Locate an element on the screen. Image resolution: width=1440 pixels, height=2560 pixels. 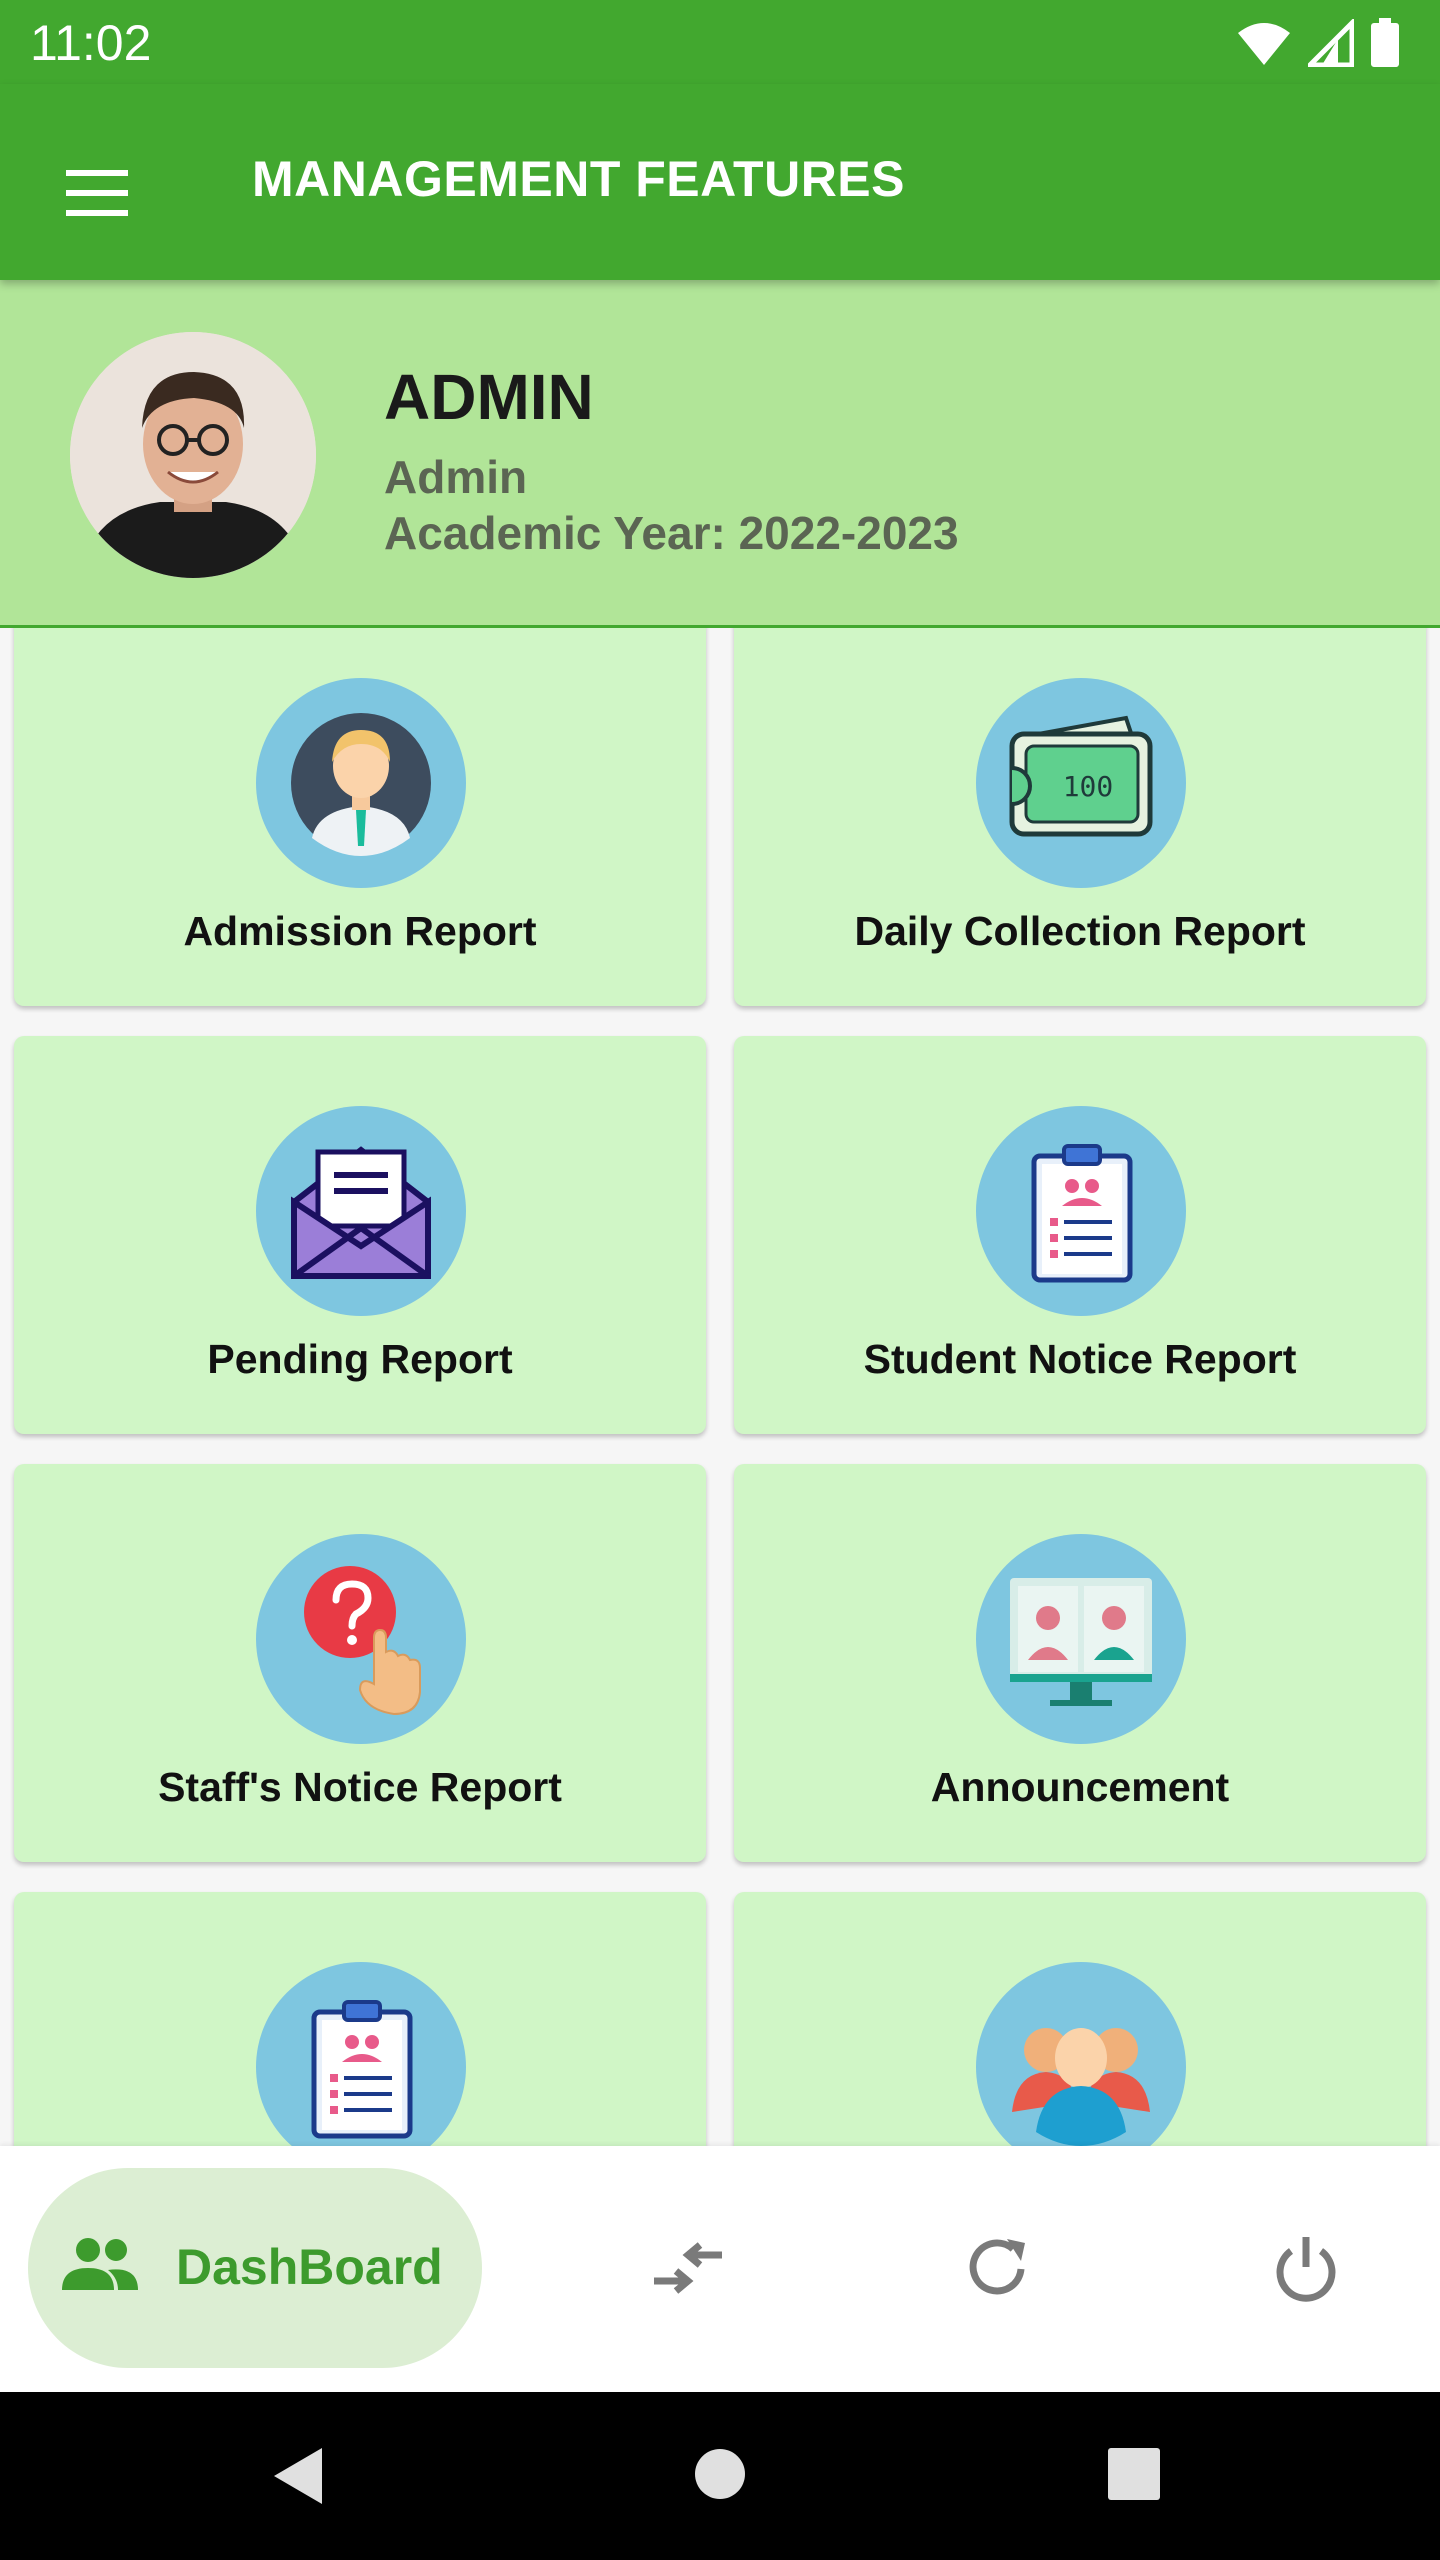
staff-notice-report-card: Staff's Notice Report is located at coordinates (360, 1663).